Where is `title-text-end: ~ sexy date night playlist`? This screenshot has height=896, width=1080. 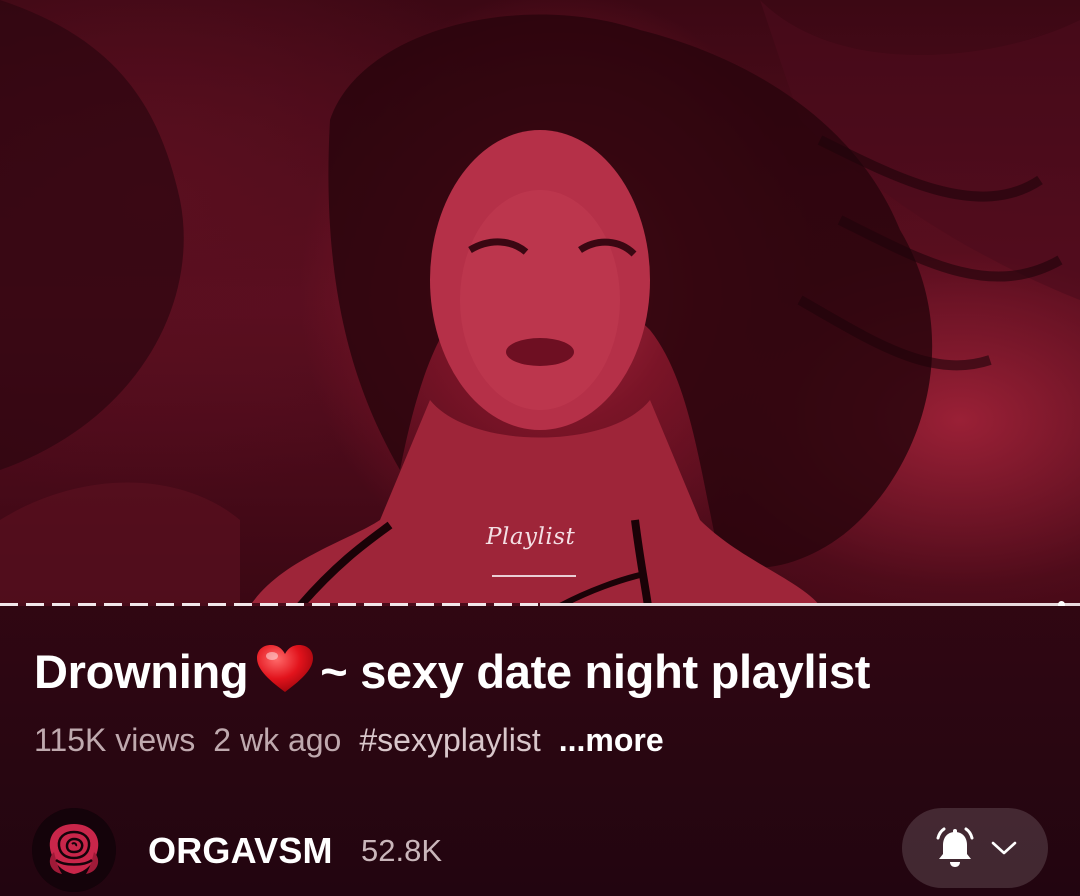
title-text-end: ~ sexy date night playlist is located at coordinates (595, 671).